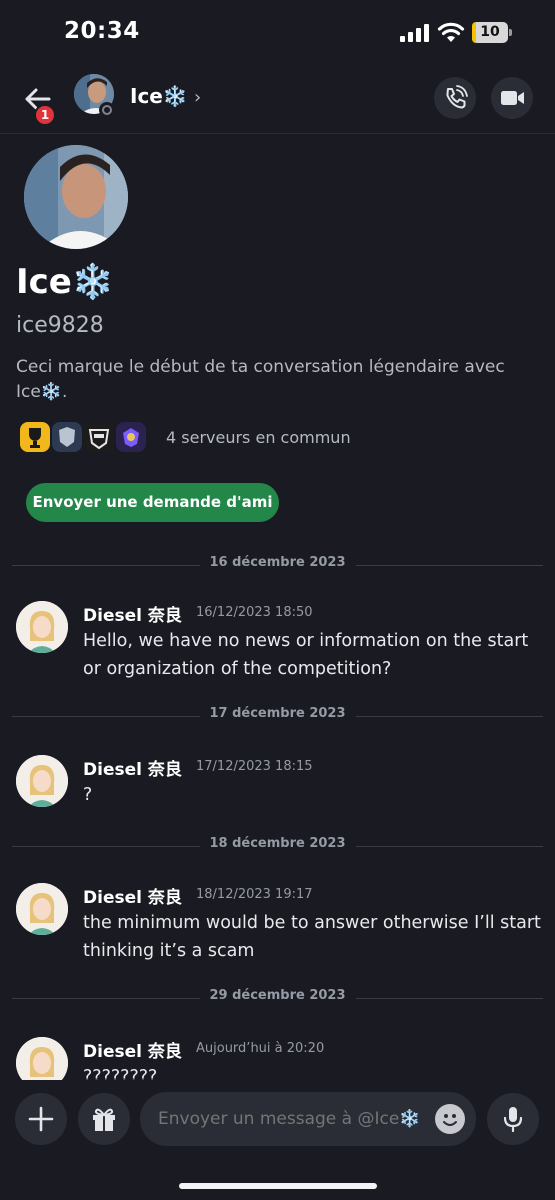 This screenshot has width=555, height=1200. I want to click on unread-badge: 1, so click(45, 115).